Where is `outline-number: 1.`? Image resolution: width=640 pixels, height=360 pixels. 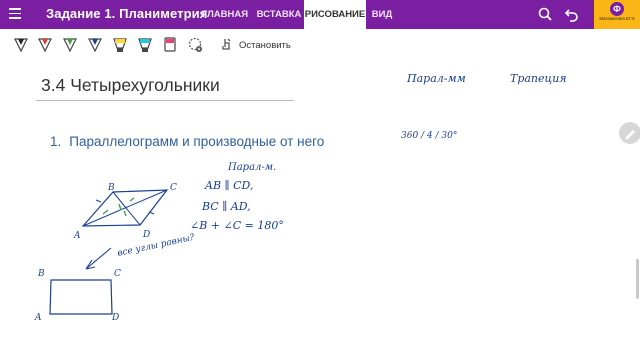 outline-number: 1. is located at coordinates (56, 141).